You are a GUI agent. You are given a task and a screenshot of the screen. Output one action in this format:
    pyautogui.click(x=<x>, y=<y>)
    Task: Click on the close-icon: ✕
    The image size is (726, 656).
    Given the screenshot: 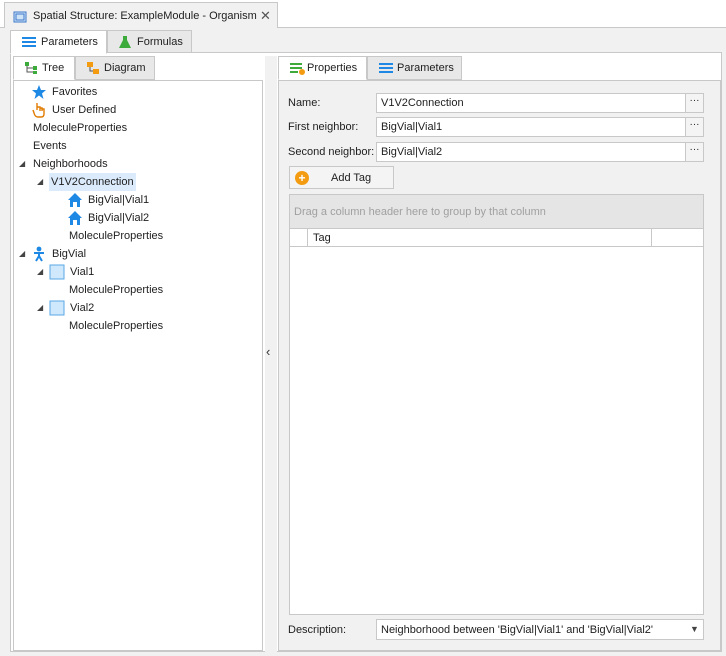 What is the action you would take?
    pyautogui.click(x=265, y=16)
    